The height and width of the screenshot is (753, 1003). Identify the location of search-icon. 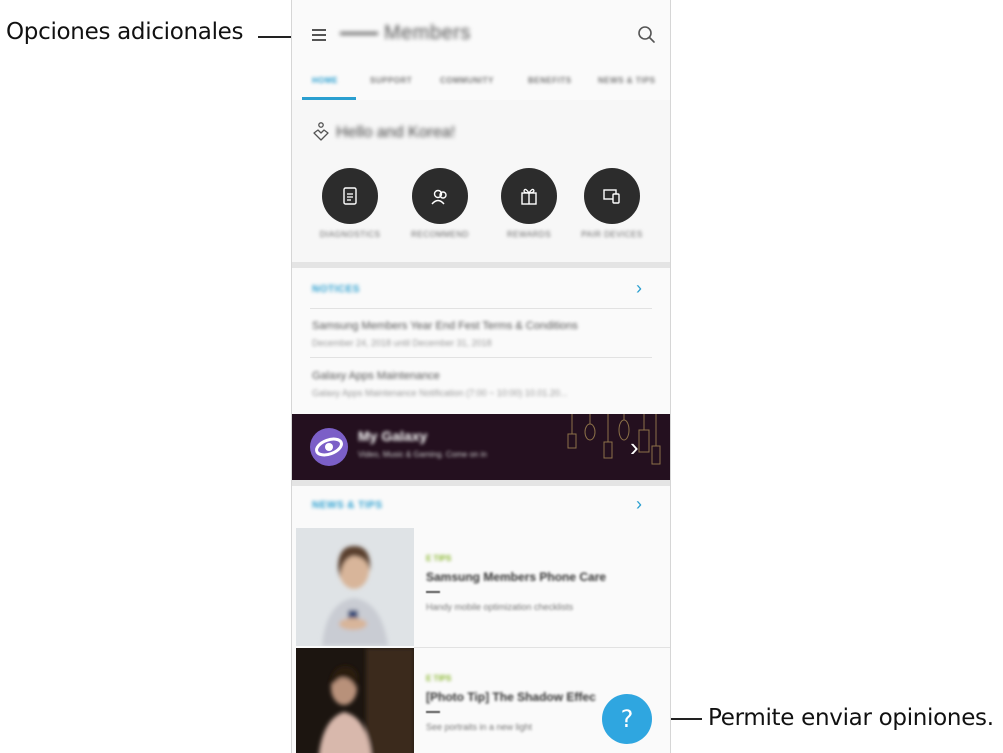
(647, 35).